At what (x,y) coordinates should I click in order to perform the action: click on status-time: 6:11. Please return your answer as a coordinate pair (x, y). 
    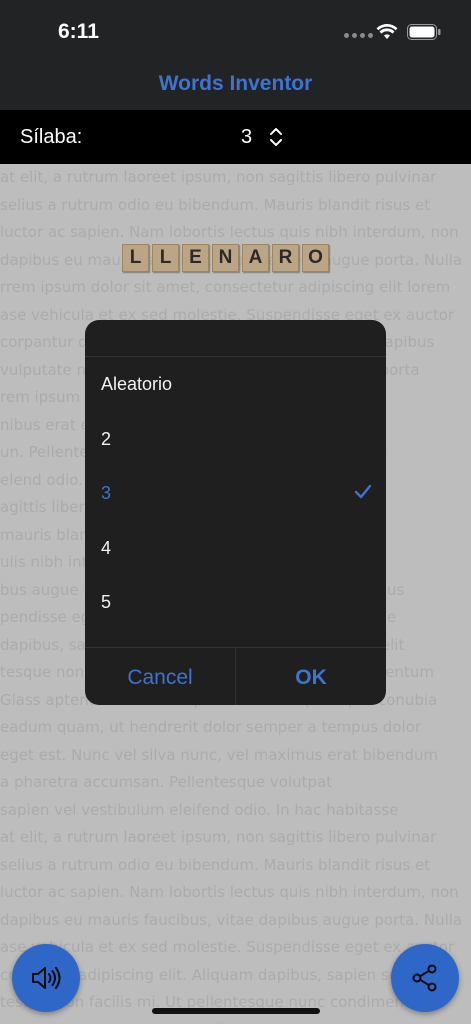
    Looking at the image, I should click on (78, 31).